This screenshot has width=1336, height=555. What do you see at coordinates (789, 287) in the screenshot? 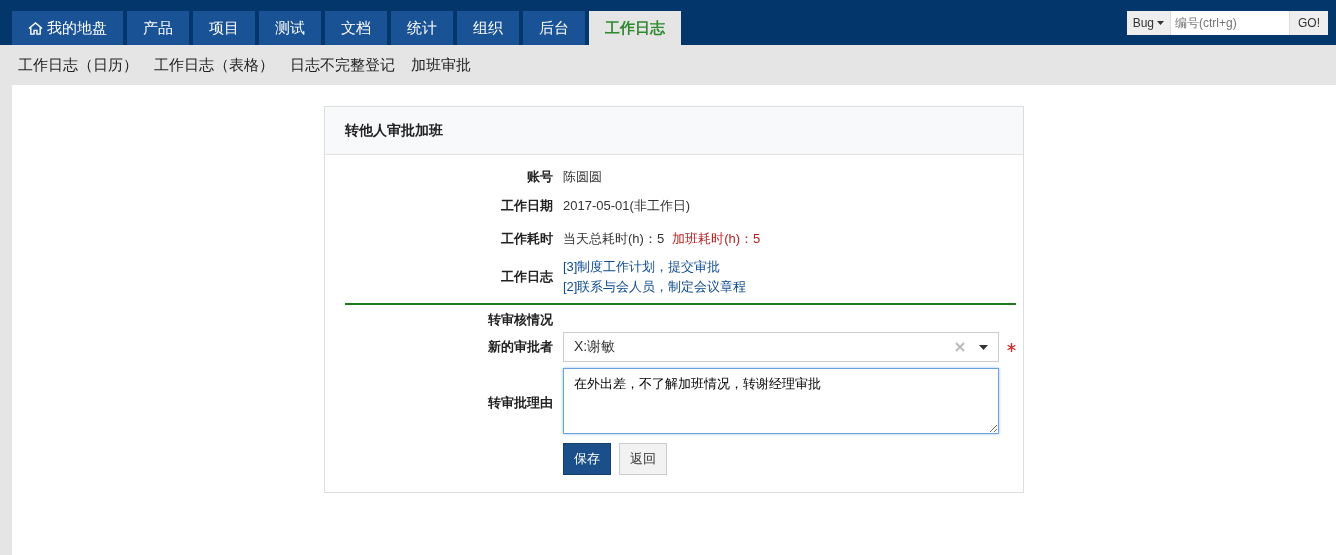
I see `work-log-link: [2]联系与会人员，制定会议章程` at bounding box center [789, 287].